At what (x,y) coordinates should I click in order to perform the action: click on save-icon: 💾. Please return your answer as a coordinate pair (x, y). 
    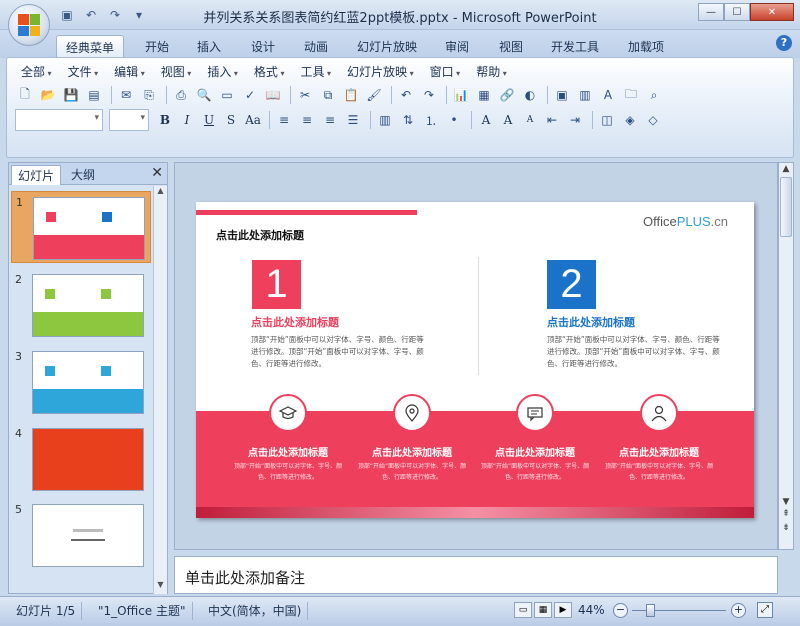
    Looking at the image, I should click on (71, 95).